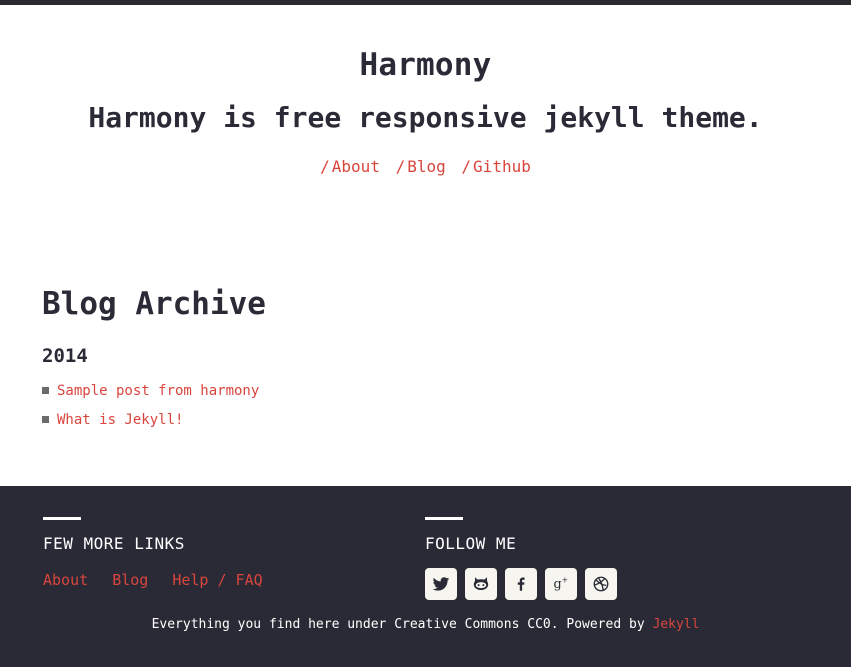  What do you see at coordinates (425, 117) in the screenshot?
I see `site-description: Harmony is free responsive jekyll theme.` at bounding box center [425, 117].